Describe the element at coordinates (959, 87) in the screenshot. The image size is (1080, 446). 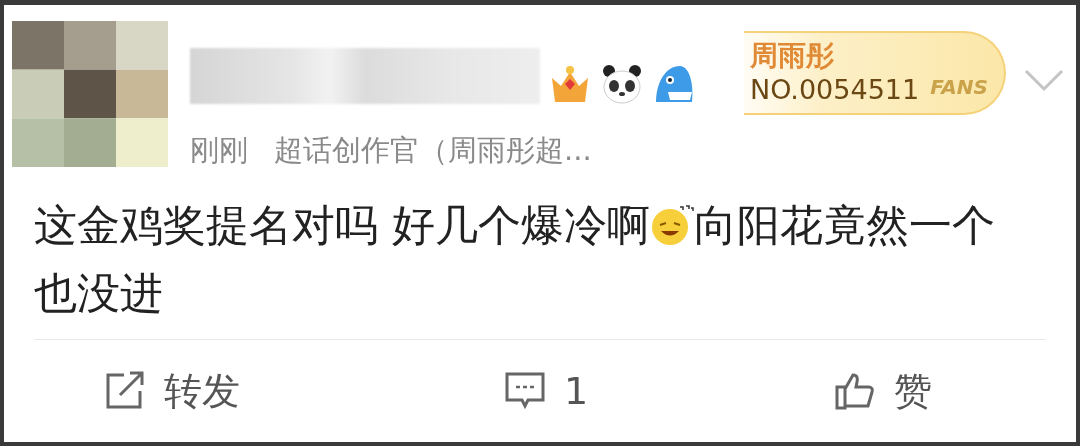
I see `fan-badge-label: FANS` at that location.